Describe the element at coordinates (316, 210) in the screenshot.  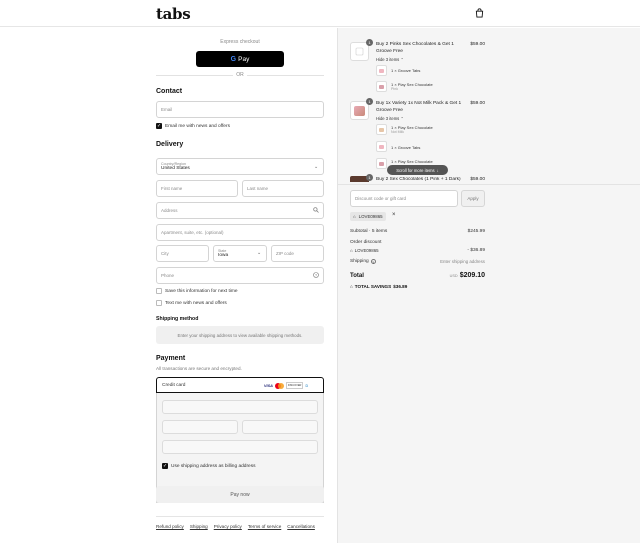
I see `search-icon` at that location.